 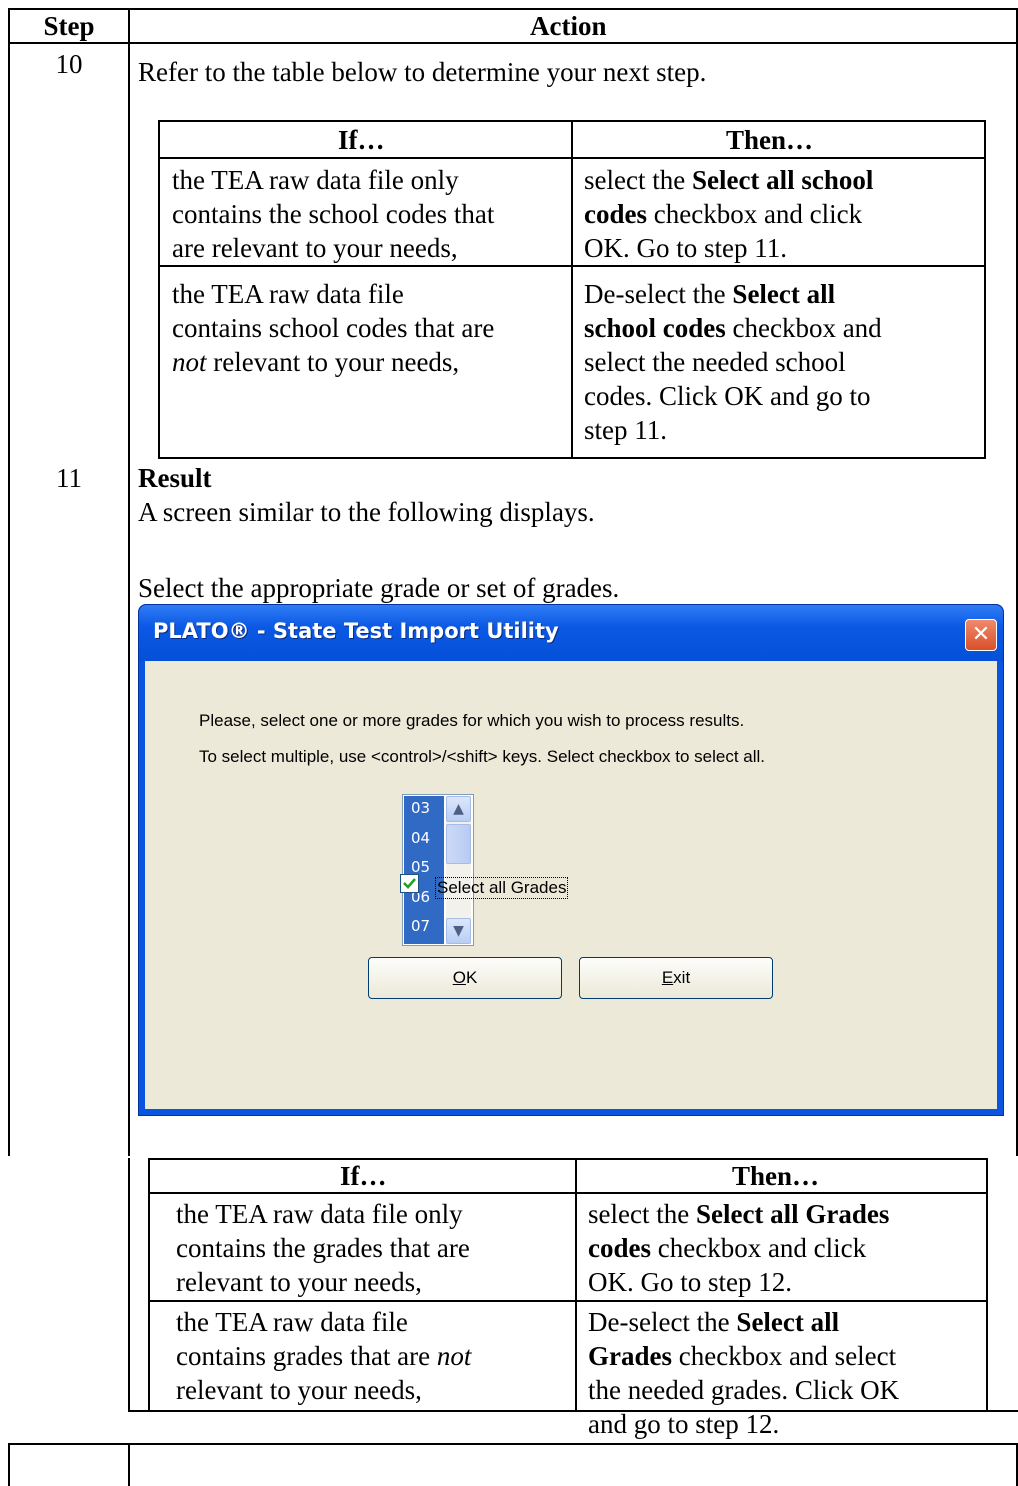 What do you see at coordinates (739, 1214) in the screenshot?
I see `t2-r1-then-l1: select the Select all Grades` at bounding box center [739, 1214].